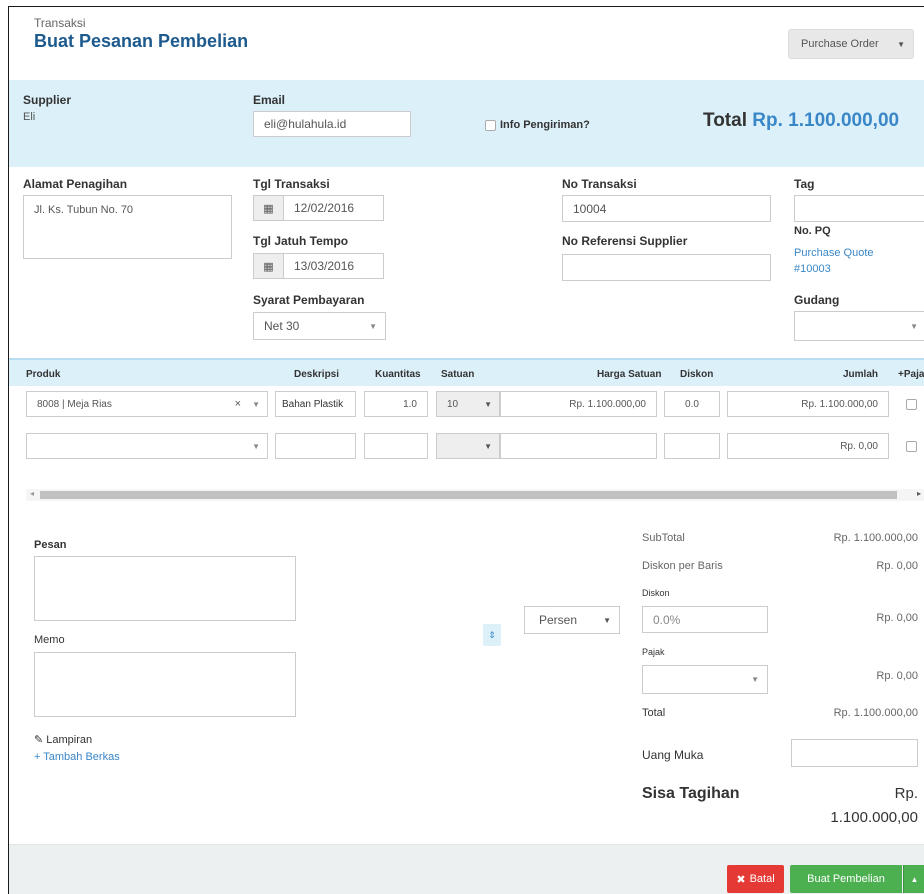 This screenshot has width=924, height=894. What do you see at coordinates (663, 538) in the screenshot?
I see `subtotal-label: SubTotal` at bounding box center [663, 538].